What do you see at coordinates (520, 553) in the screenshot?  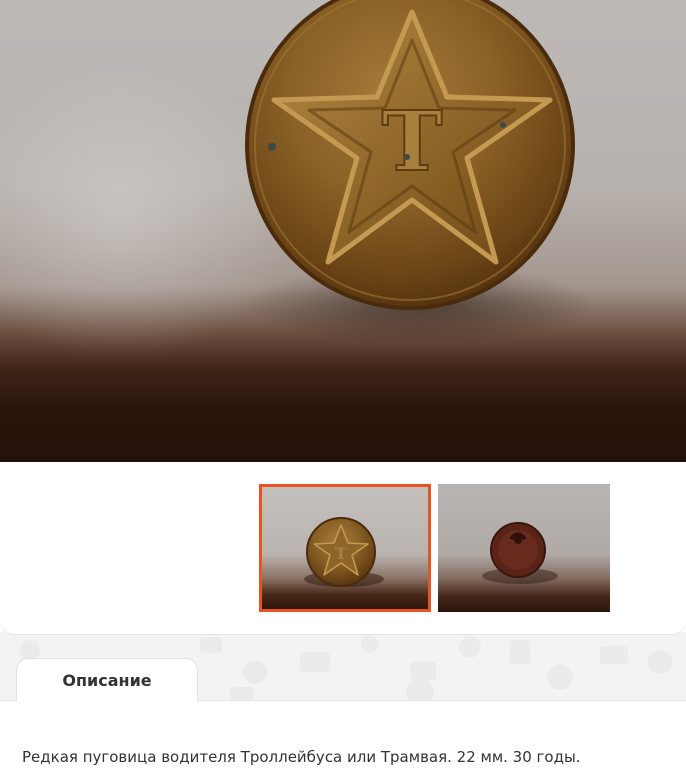 I see `thumbnail-button-back-graphic` at bounding box center [520, 553].